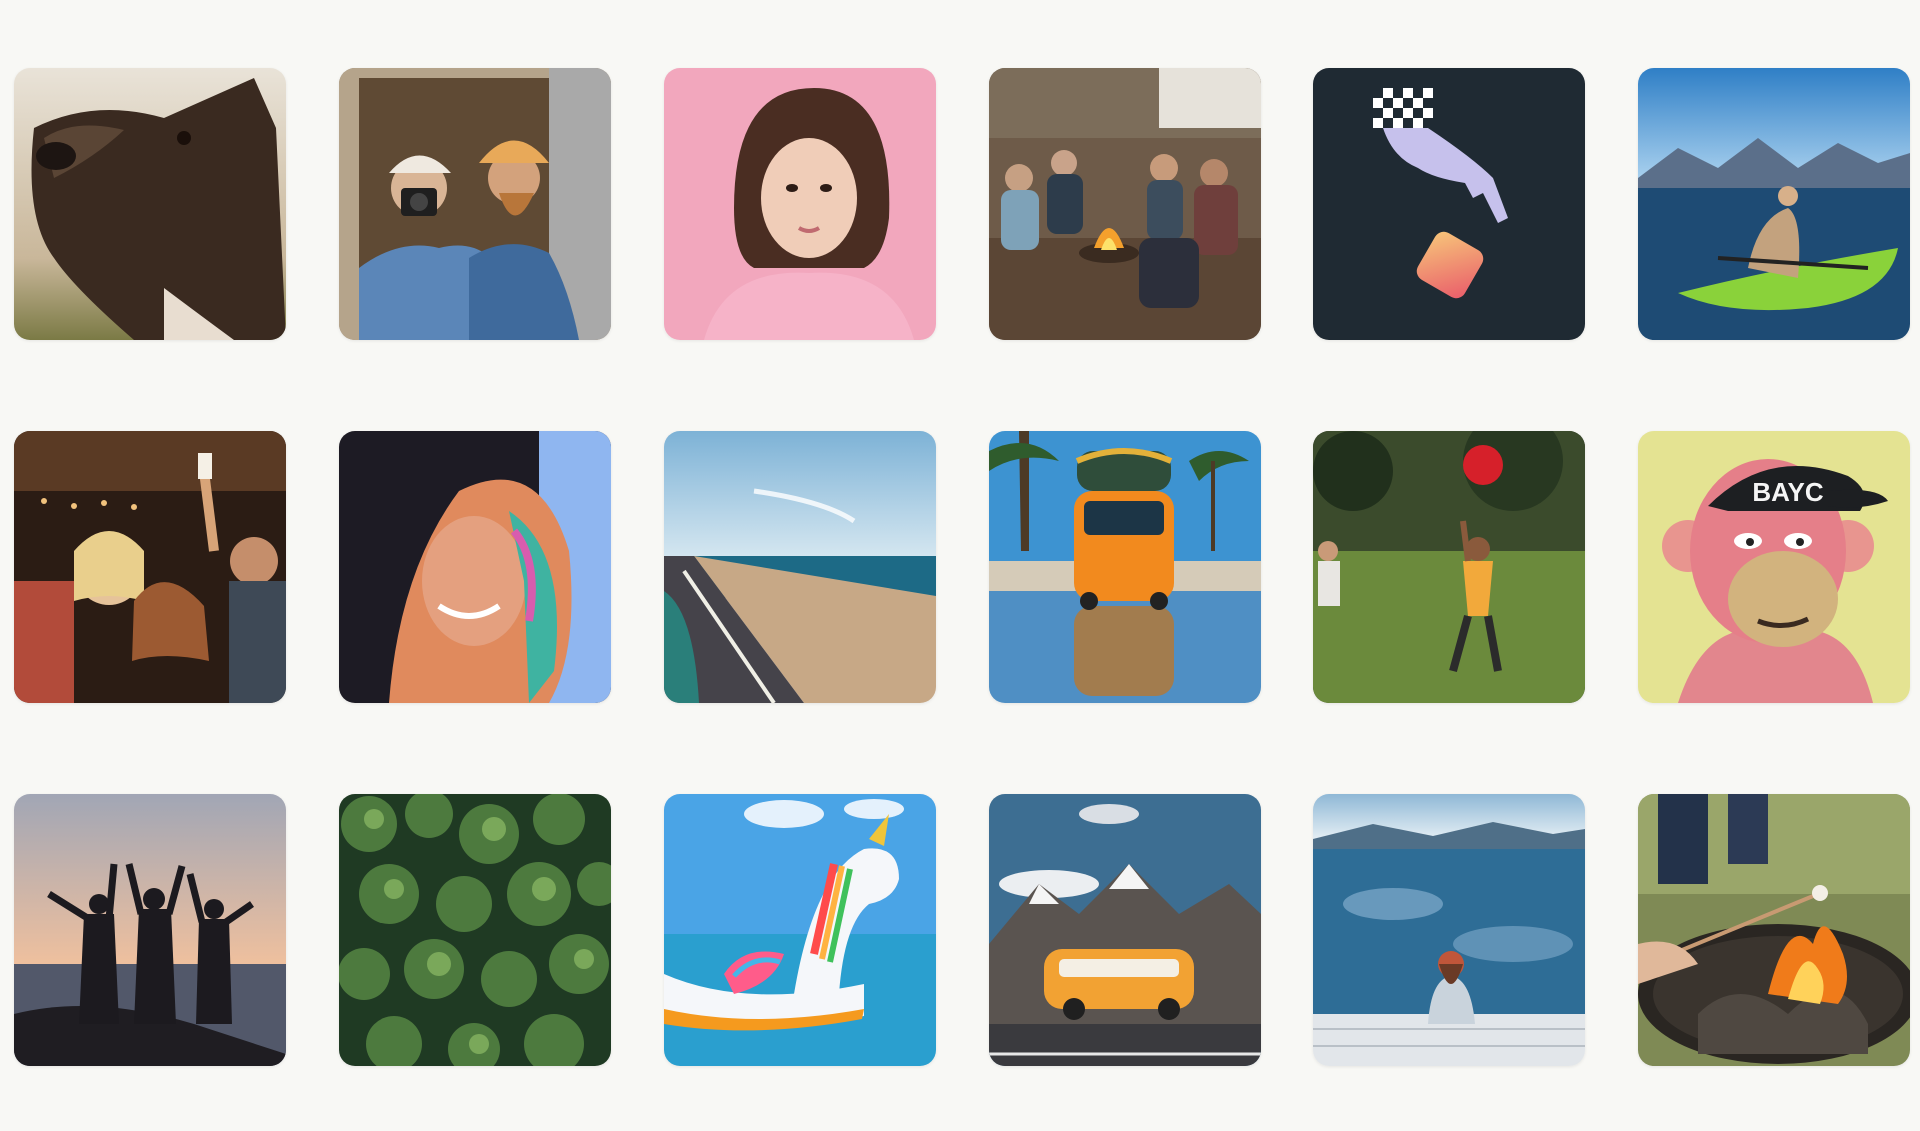  I want to click on tile-firepit, so click(1774, 930).